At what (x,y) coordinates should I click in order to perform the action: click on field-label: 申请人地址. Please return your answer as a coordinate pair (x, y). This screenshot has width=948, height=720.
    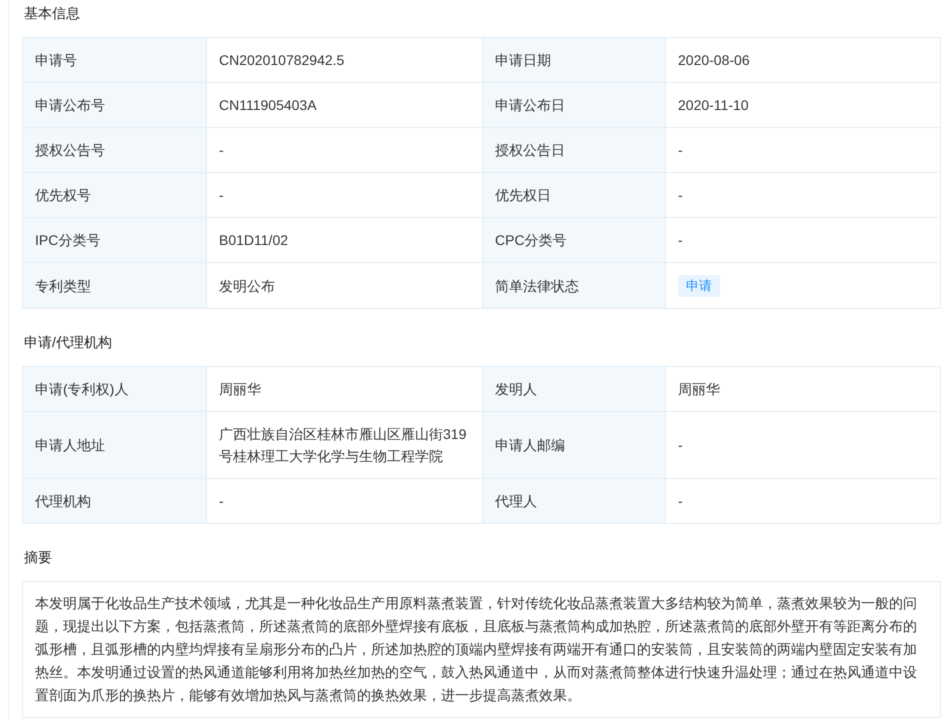
    Looking at the image, I should click on (70, 445).